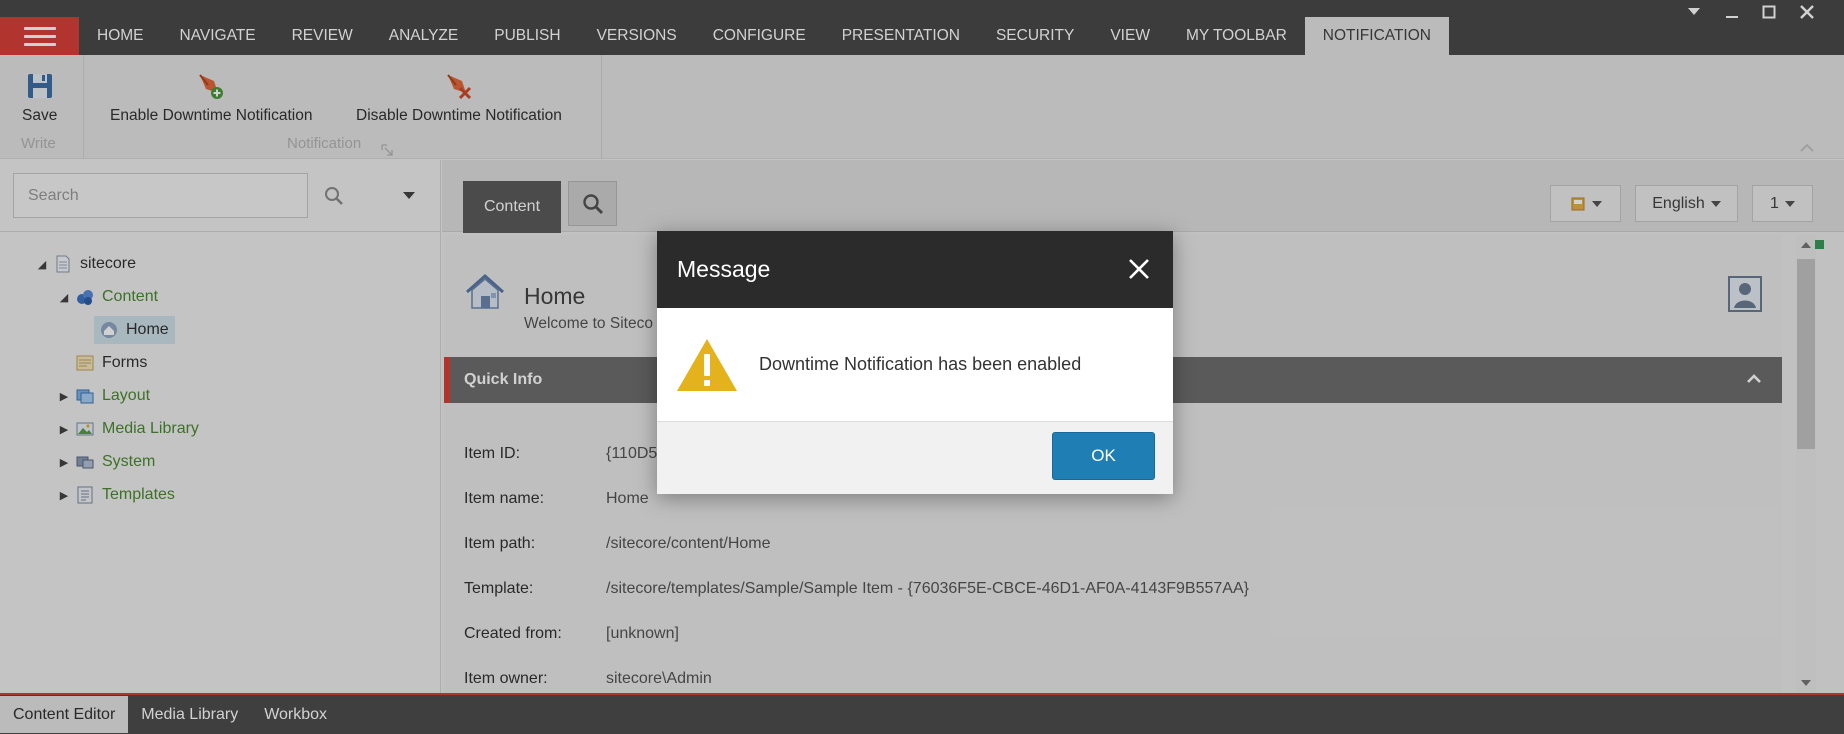 This screenshot has height=734, width=1844. I want to click on dialog-footer: OK, so click(915, 458).